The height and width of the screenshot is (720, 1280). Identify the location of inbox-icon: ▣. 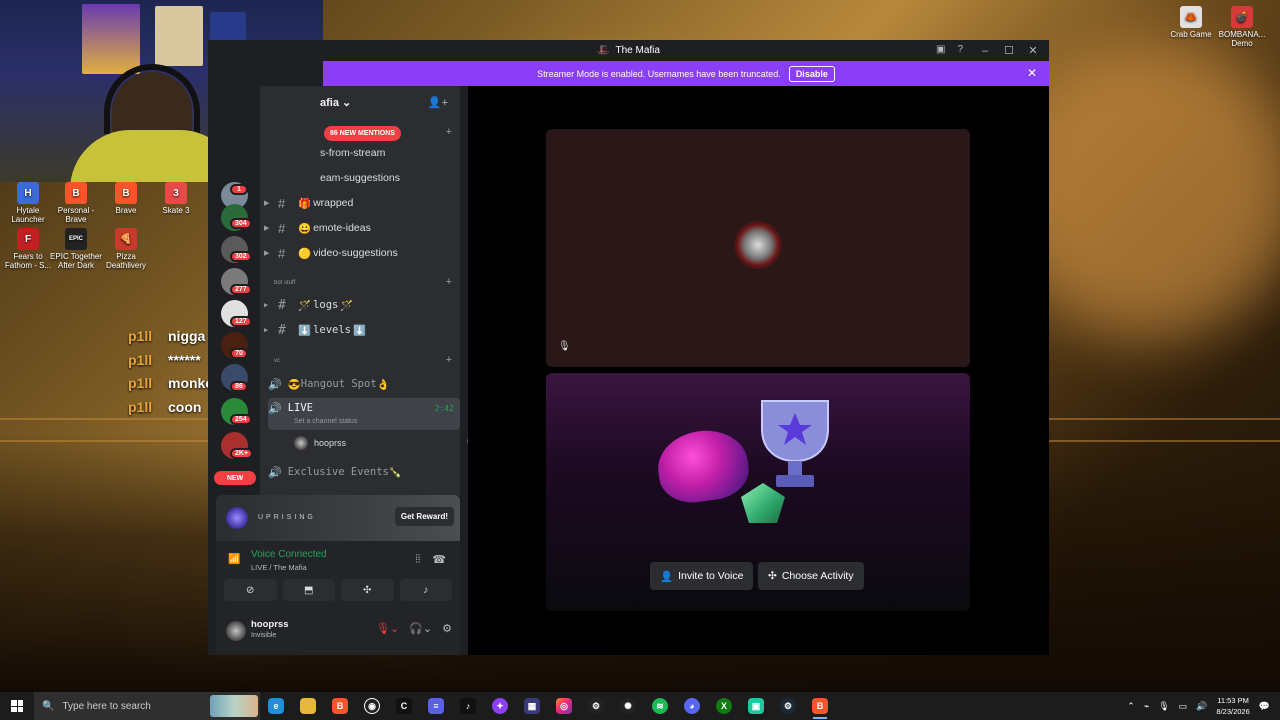
(940, 49).